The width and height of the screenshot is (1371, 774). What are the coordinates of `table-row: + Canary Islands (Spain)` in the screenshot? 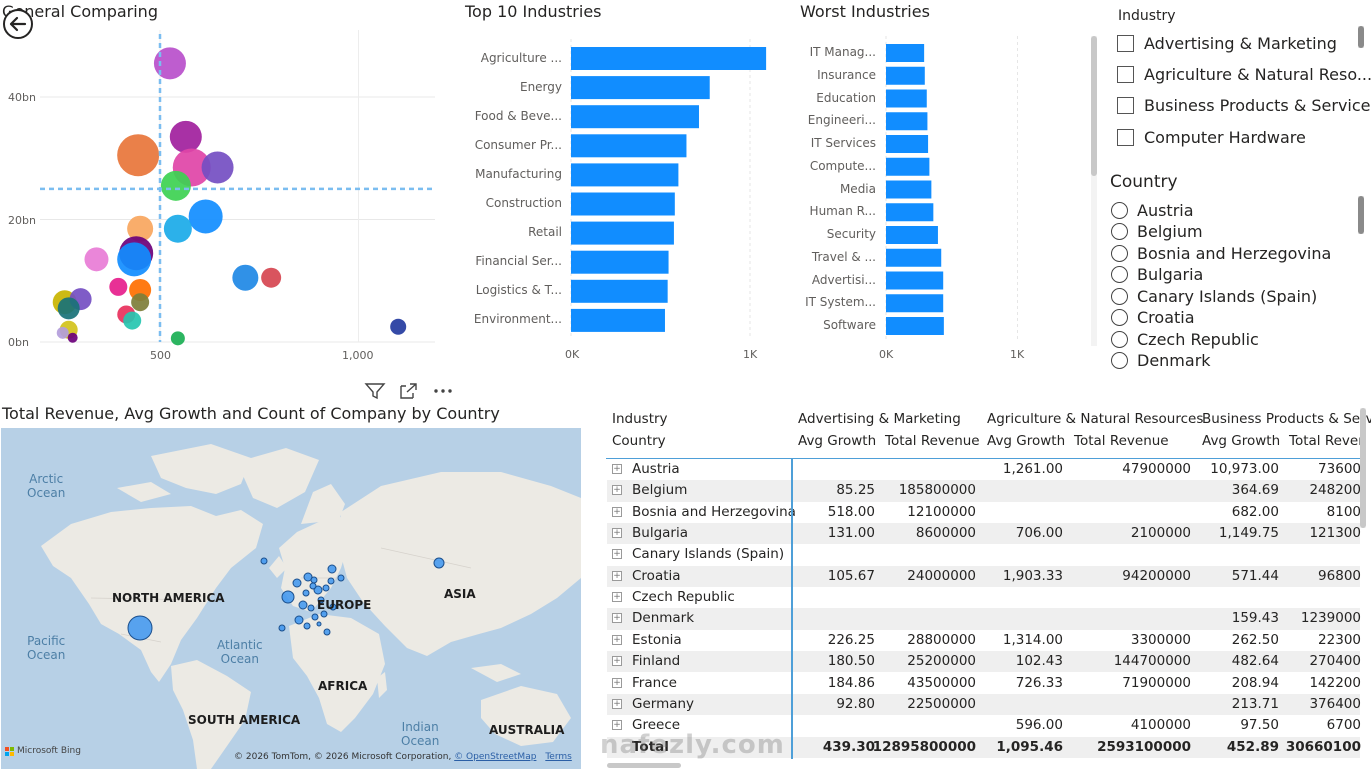 It's located at (983, 554).